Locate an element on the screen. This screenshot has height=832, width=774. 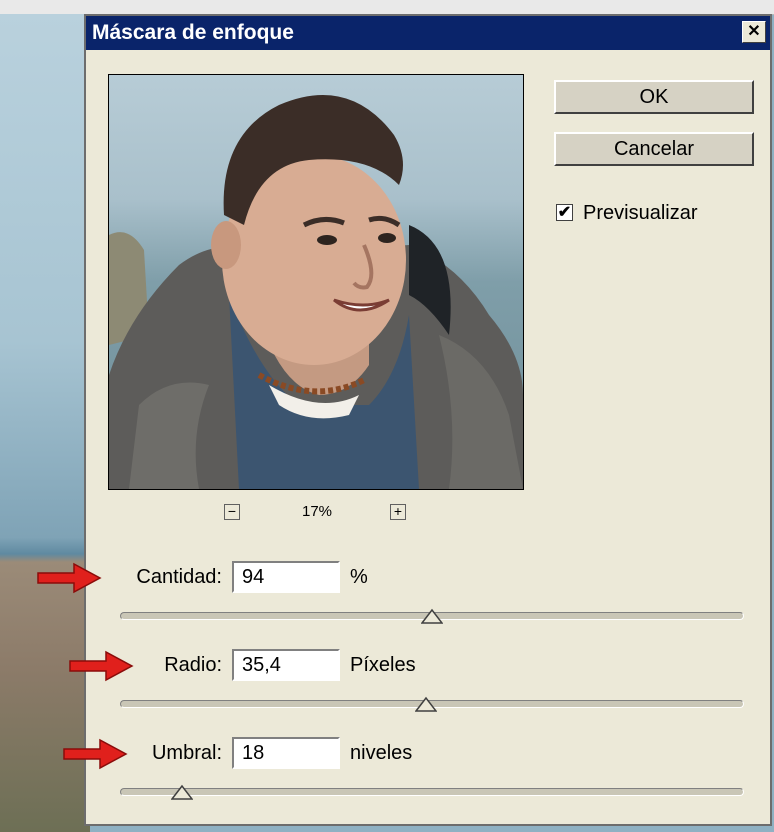
close-icon: ✕ is located at coordinates (754, 31).